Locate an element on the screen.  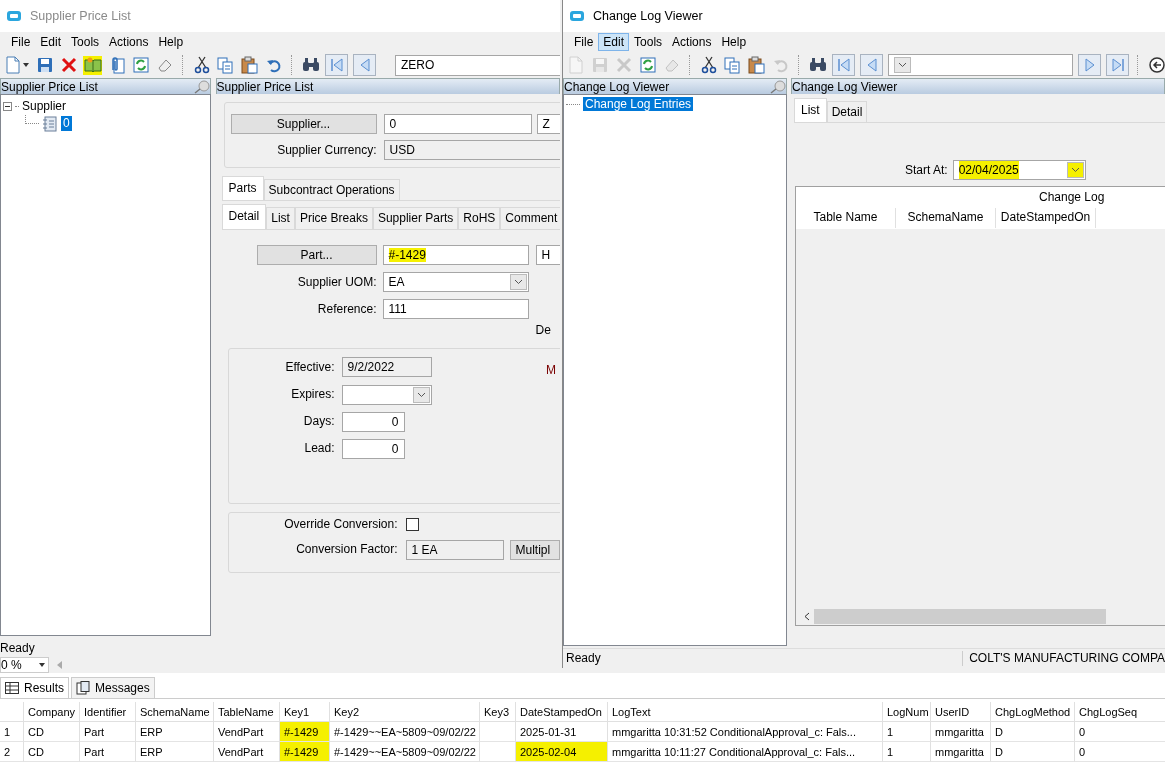
tab: Comment is located at coordinates (530, 218).